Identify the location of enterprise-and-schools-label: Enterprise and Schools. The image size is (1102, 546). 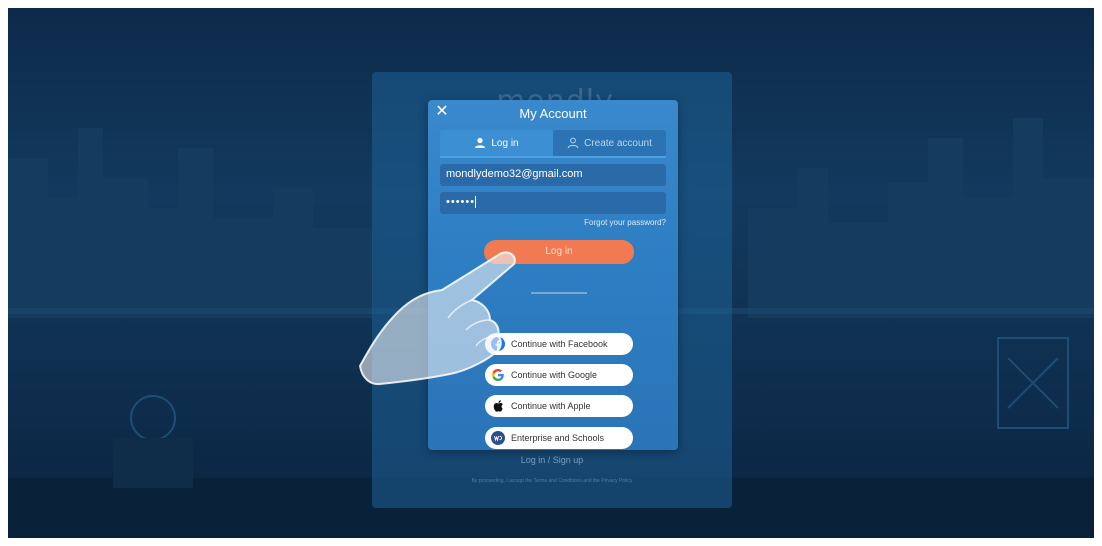
(558, 438).